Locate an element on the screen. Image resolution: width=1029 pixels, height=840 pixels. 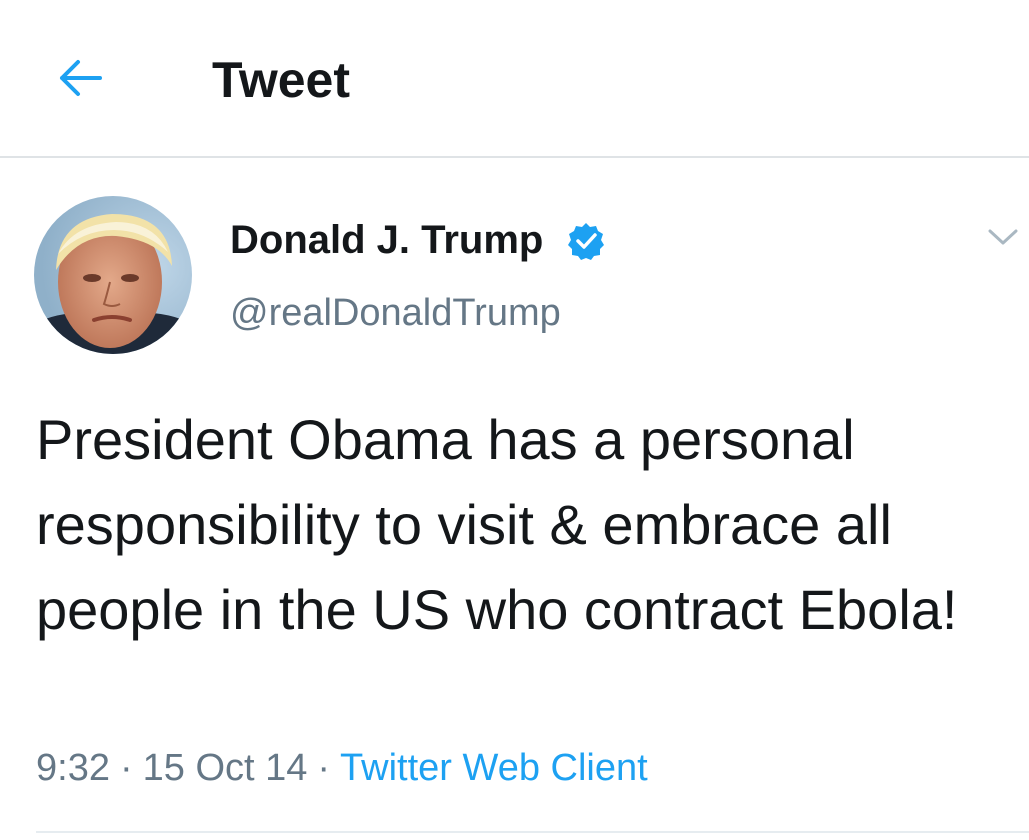
author-handle: @realDonaldTrump is located at coordinates (395, 313).